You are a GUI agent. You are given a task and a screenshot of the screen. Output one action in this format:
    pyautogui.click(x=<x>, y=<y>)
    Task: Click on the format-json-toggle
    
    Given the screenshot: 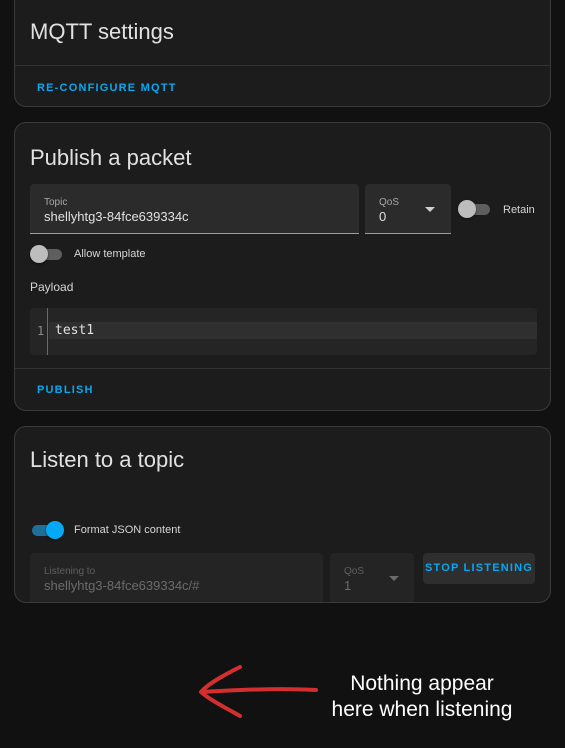 What is the action you would take?
    pyautogui.click(x=47, y=530)
    